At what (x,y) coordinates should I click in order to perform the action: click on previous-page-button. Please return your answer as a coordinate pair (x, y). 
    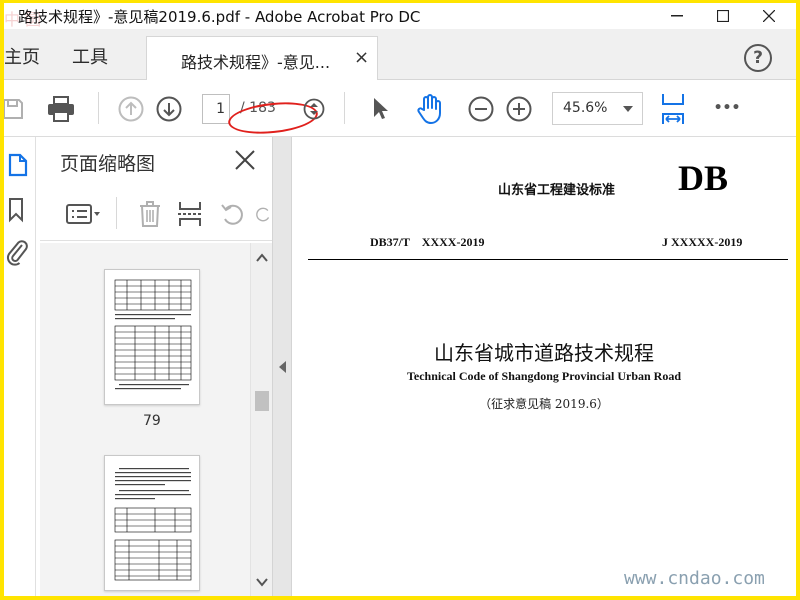
    Looking at the image, I should click on (131, 109).